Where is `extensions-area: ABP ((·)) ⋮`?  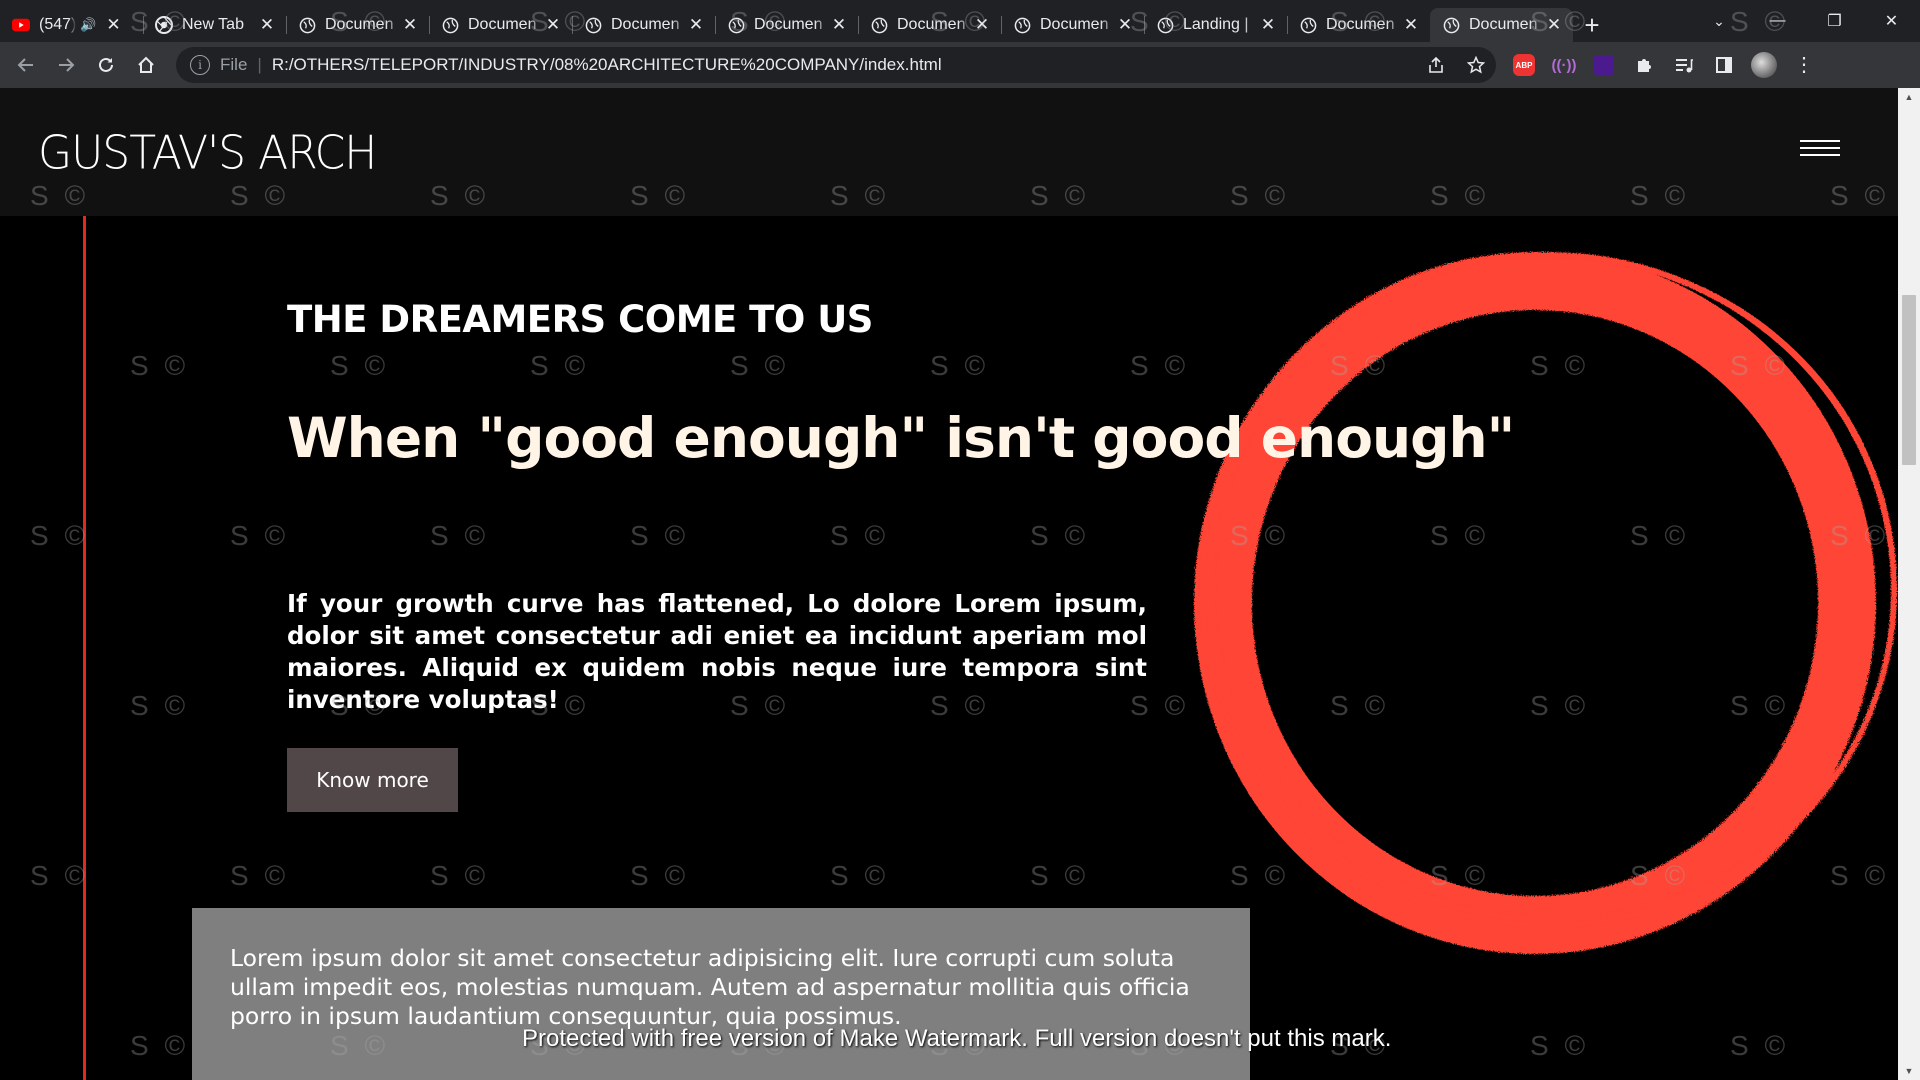
extensions-area: ABP ((·)) ⋮ is located at coordinates (1664, 65).